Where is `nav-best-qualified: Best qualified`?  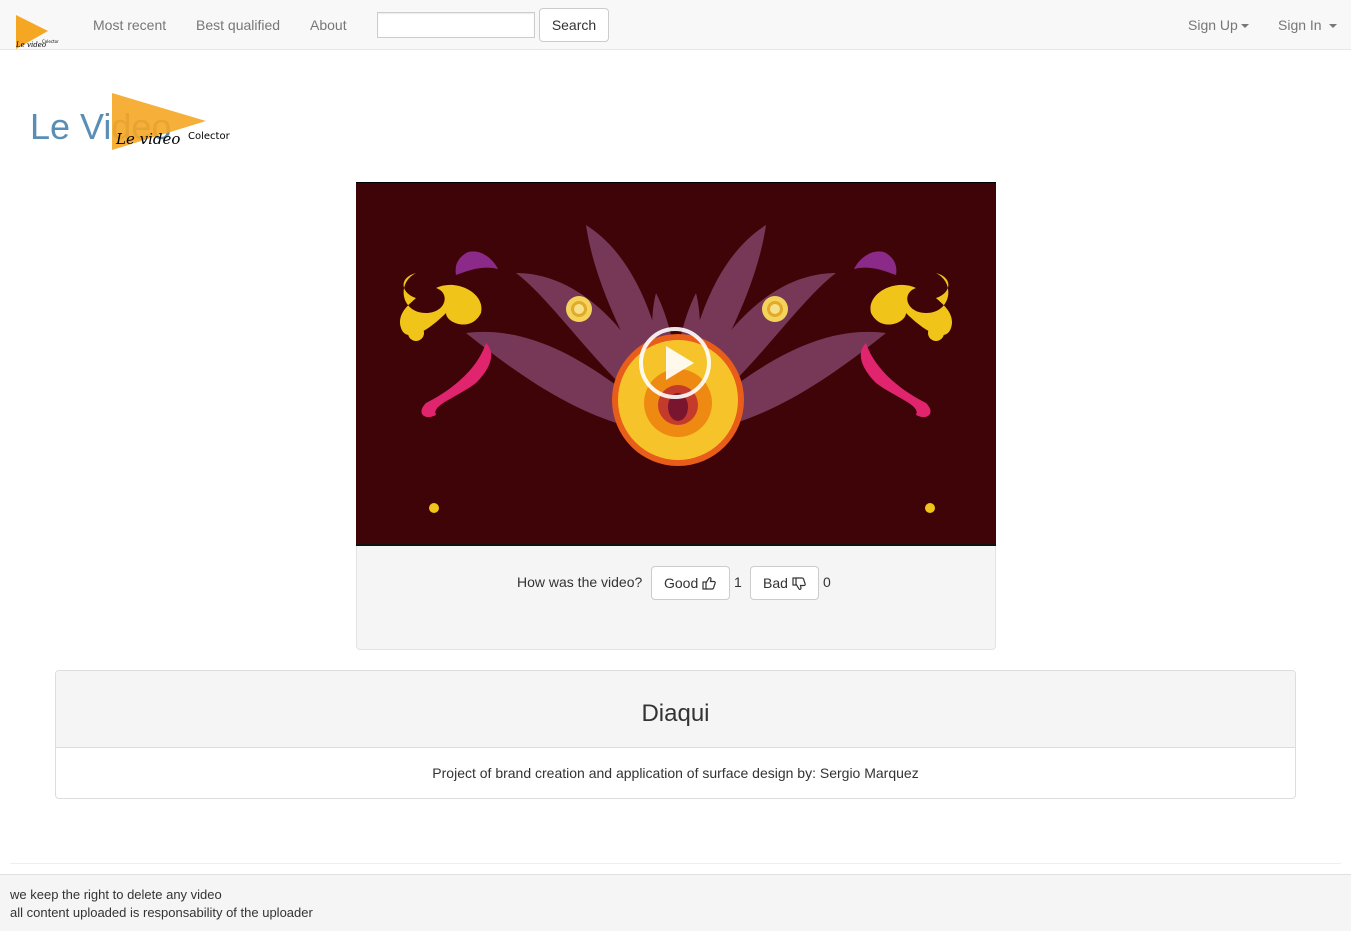 nav-best-qualified: Best qualified is located at coordinates (238, 25).